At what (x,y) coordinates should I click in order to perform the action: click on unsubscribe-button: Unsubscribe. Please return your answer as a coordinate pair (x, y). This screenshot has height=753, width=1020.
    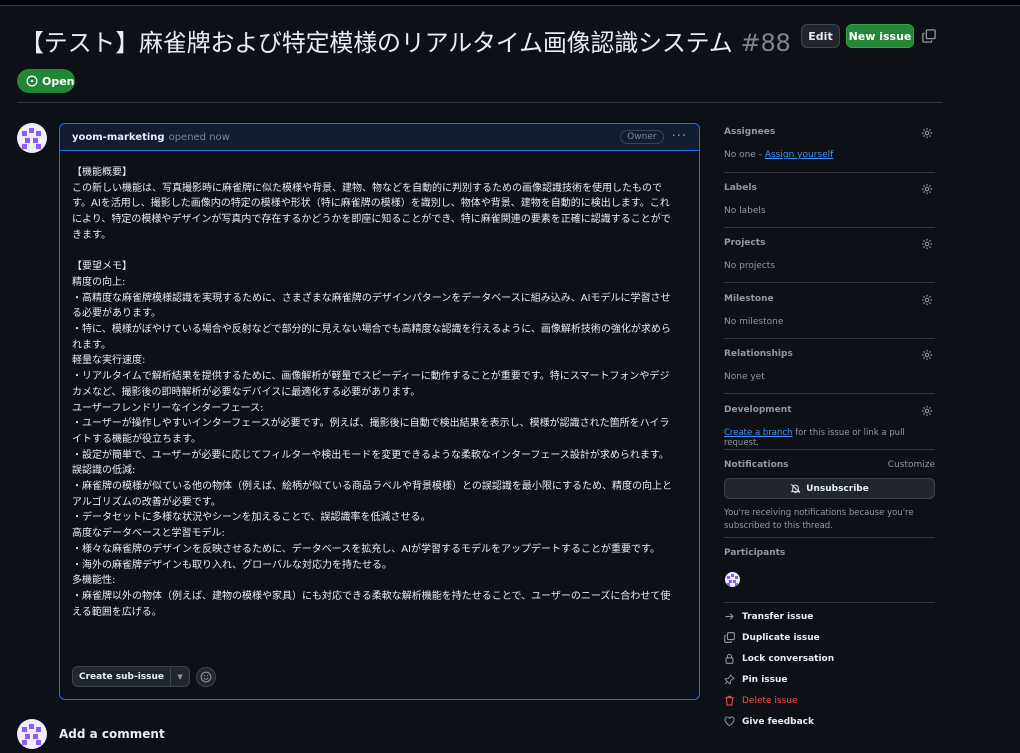
    Looking at the image, I should click on (829, 488).